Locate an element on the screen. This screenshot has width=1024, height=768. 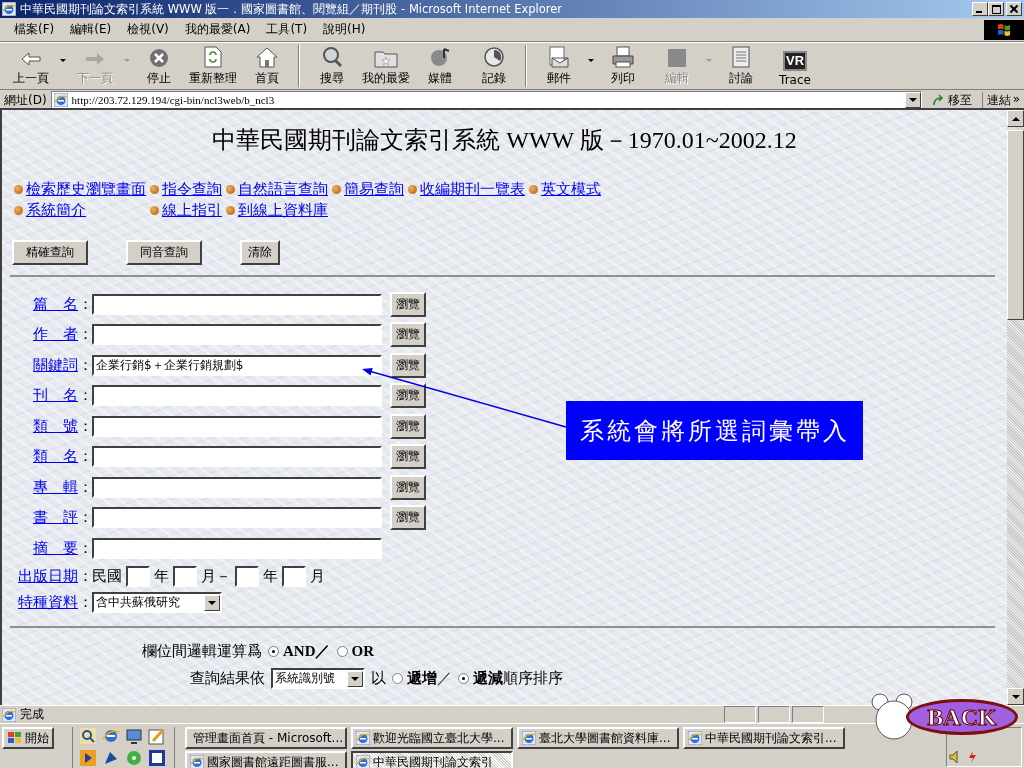
taskbar-button: 中華民國期刊論文索引 is located at coordinates (432, 759).